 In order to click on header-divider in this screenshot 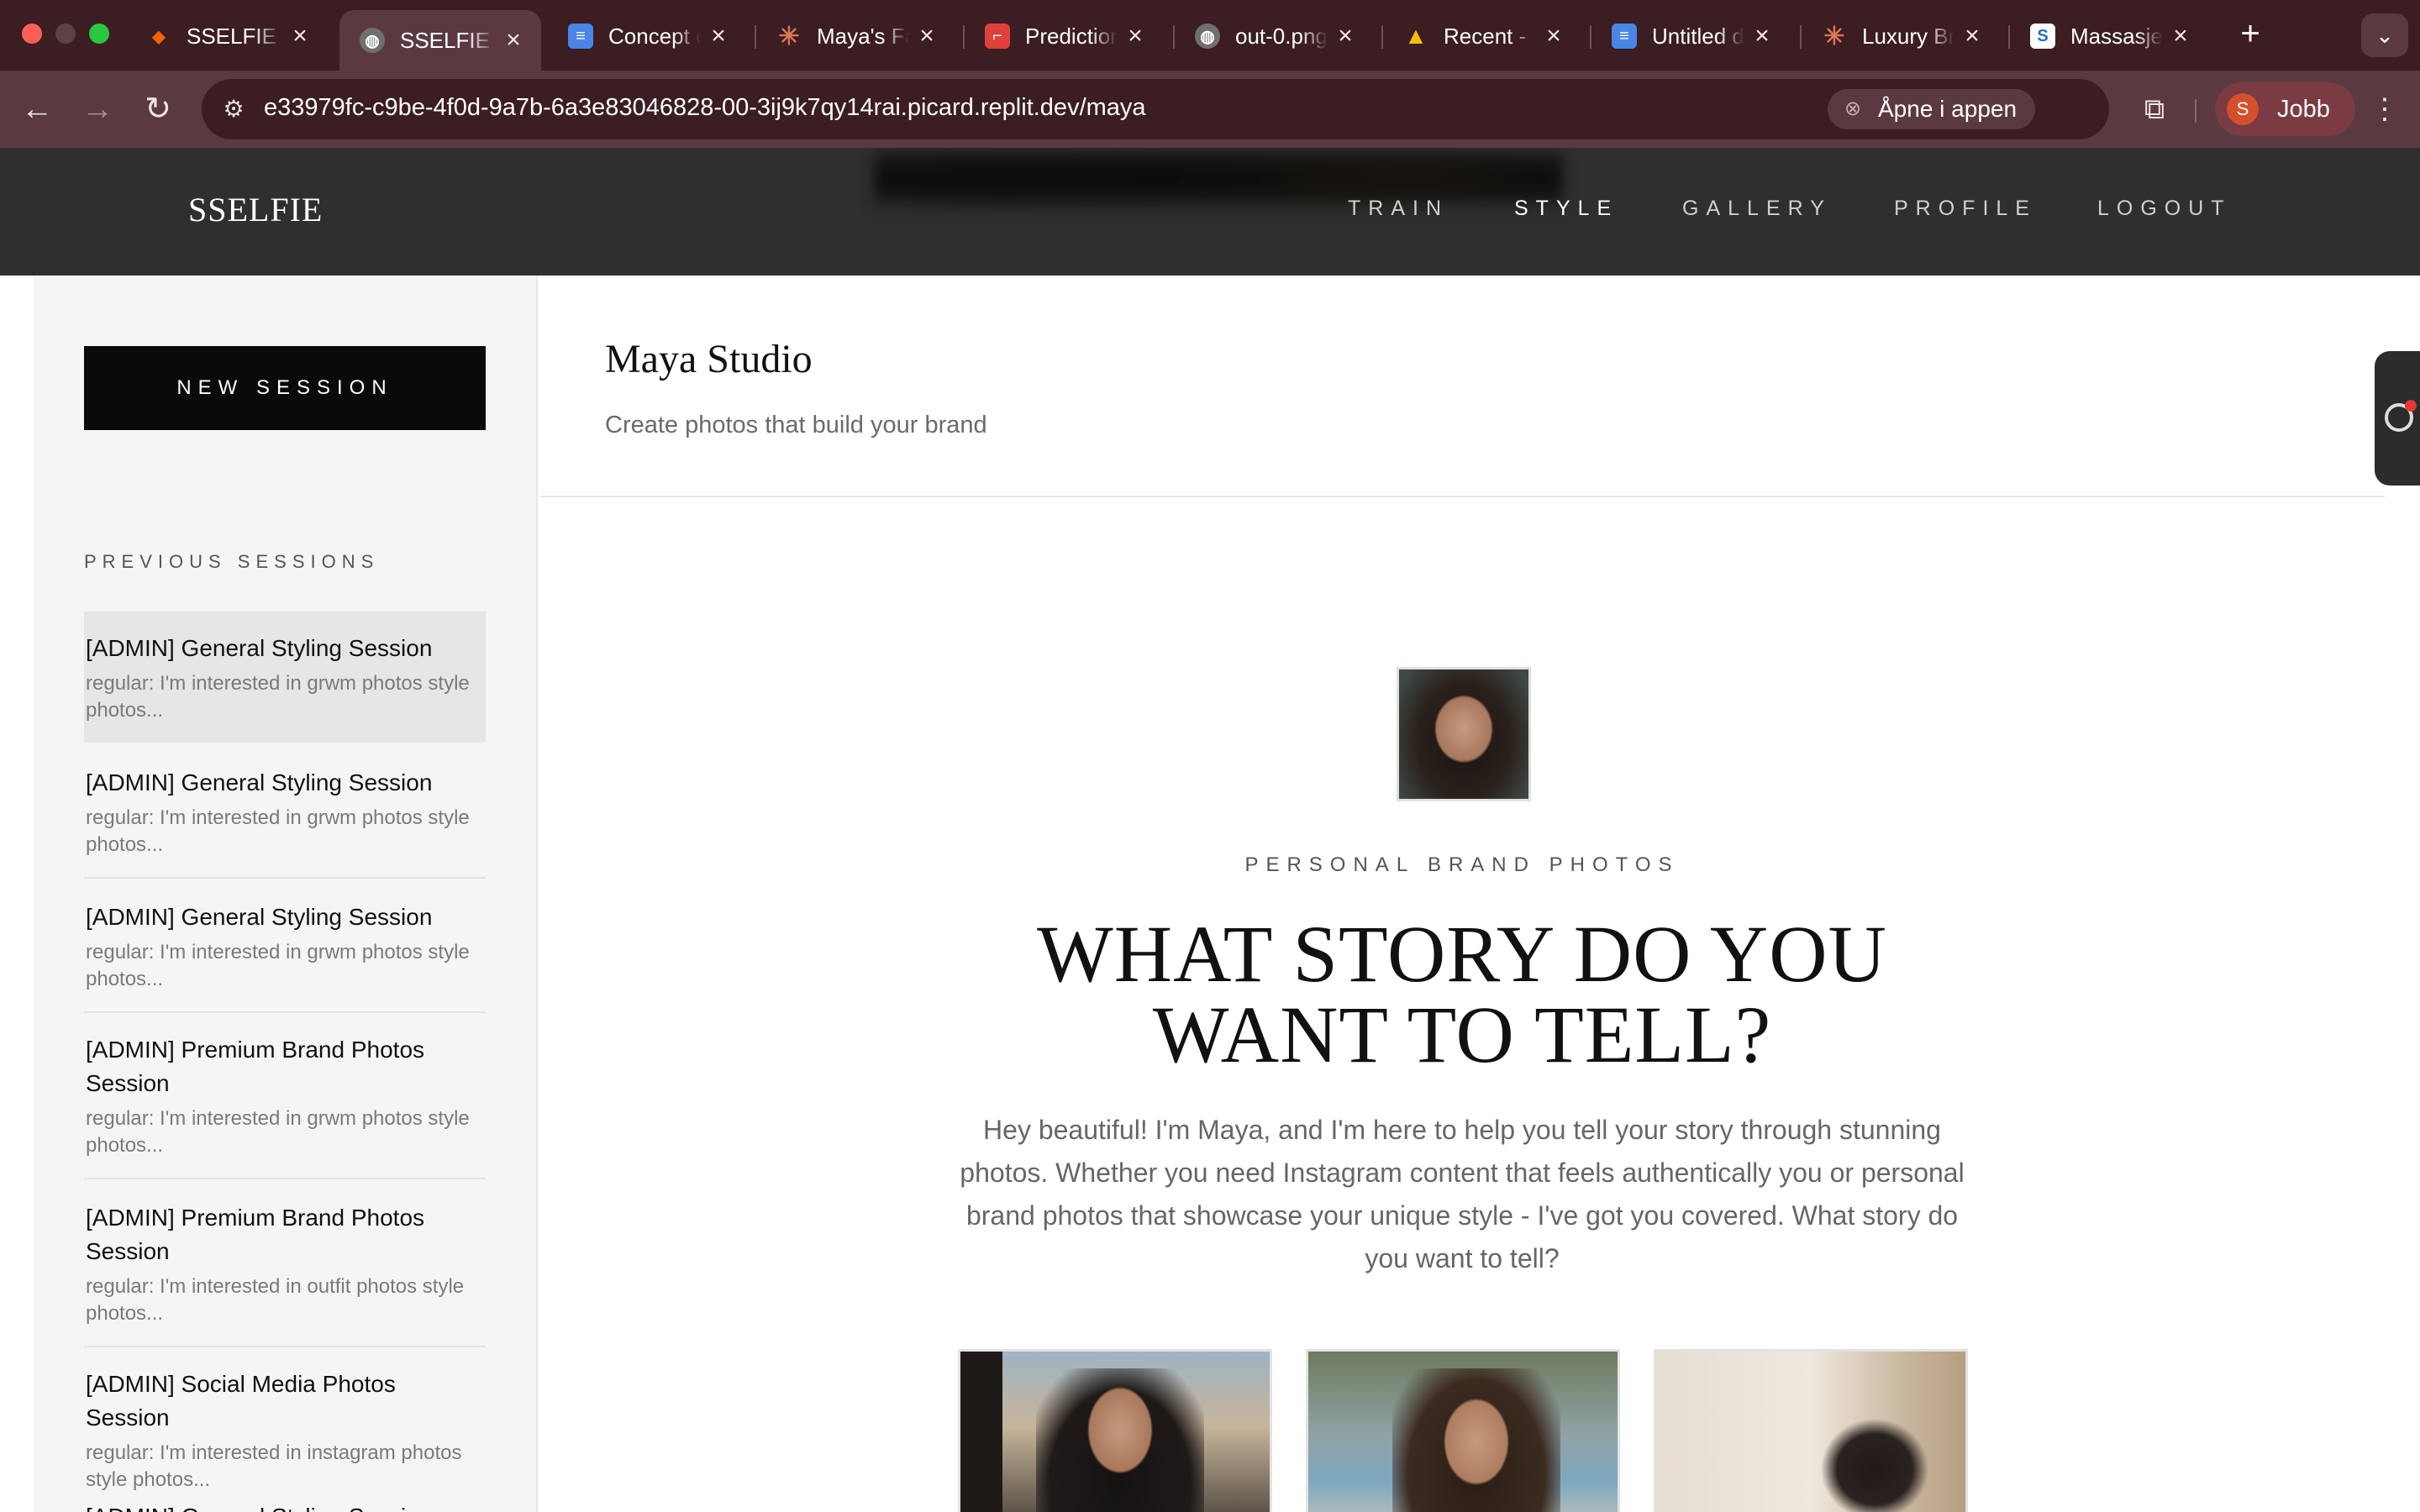, I will do `click(1462, 496)`.